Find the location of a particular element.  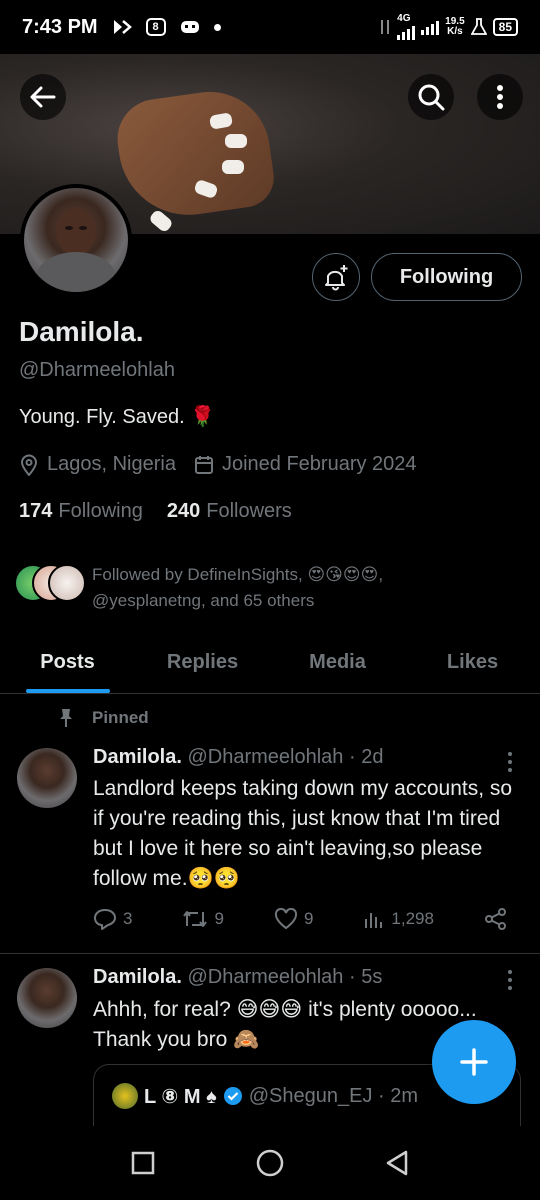

notifications-bell-button is located at coordinates (336, 277).